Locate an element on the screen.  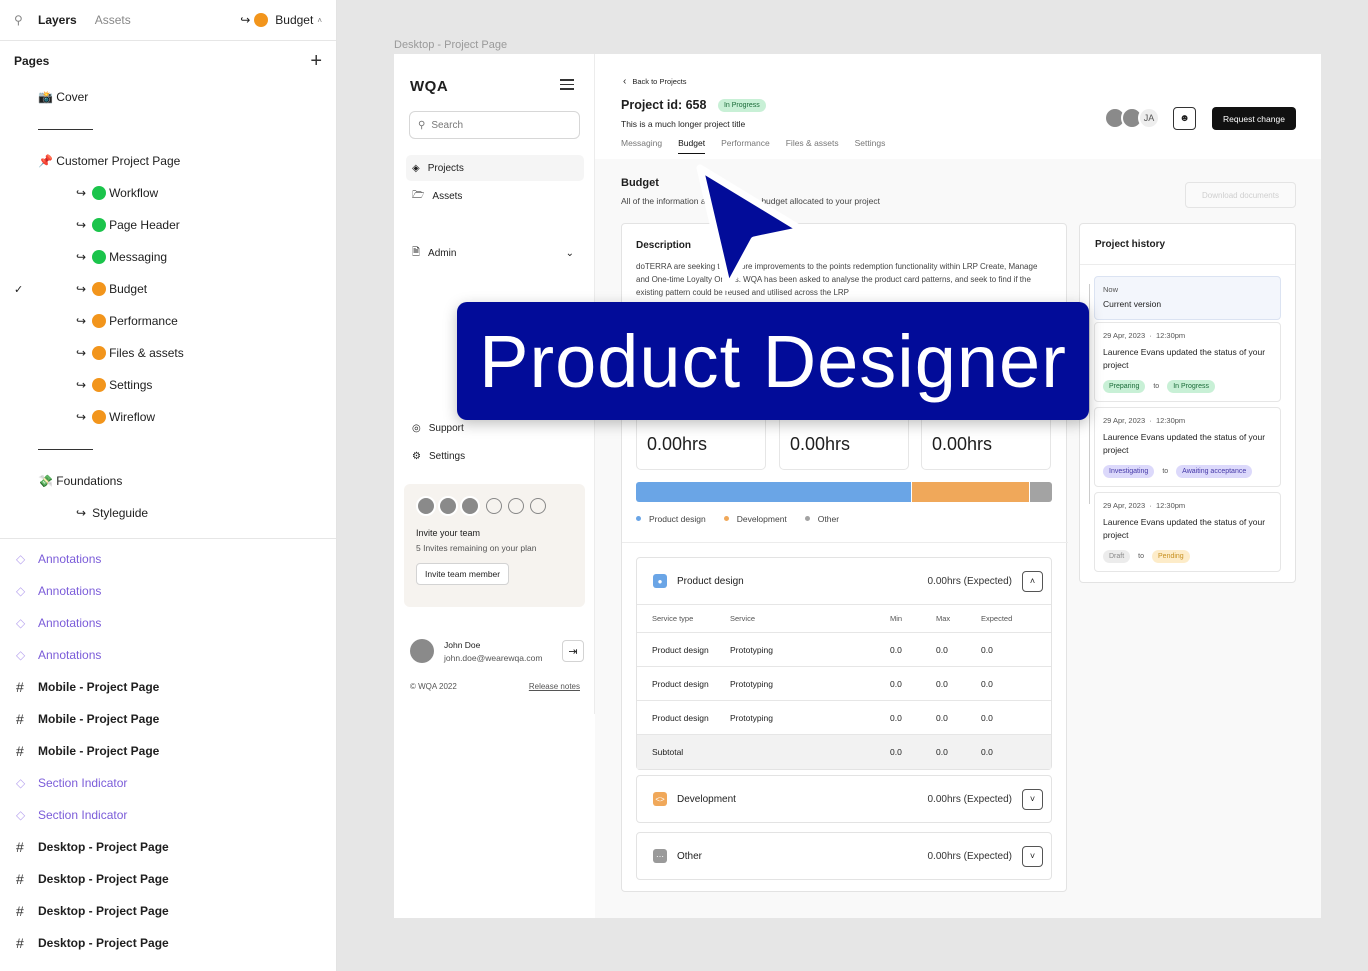
tab-files-assets: Files & assets is located at coordinates (812, 146).